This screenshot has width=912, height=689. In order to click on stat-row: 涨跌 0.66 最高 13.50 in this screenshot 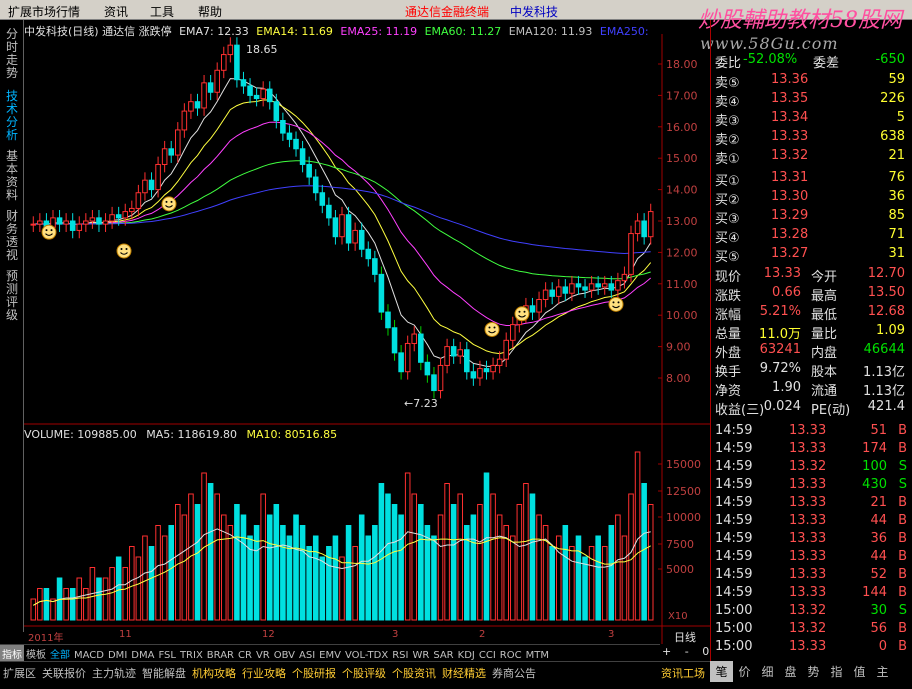, I will do `click(812, 294)`.